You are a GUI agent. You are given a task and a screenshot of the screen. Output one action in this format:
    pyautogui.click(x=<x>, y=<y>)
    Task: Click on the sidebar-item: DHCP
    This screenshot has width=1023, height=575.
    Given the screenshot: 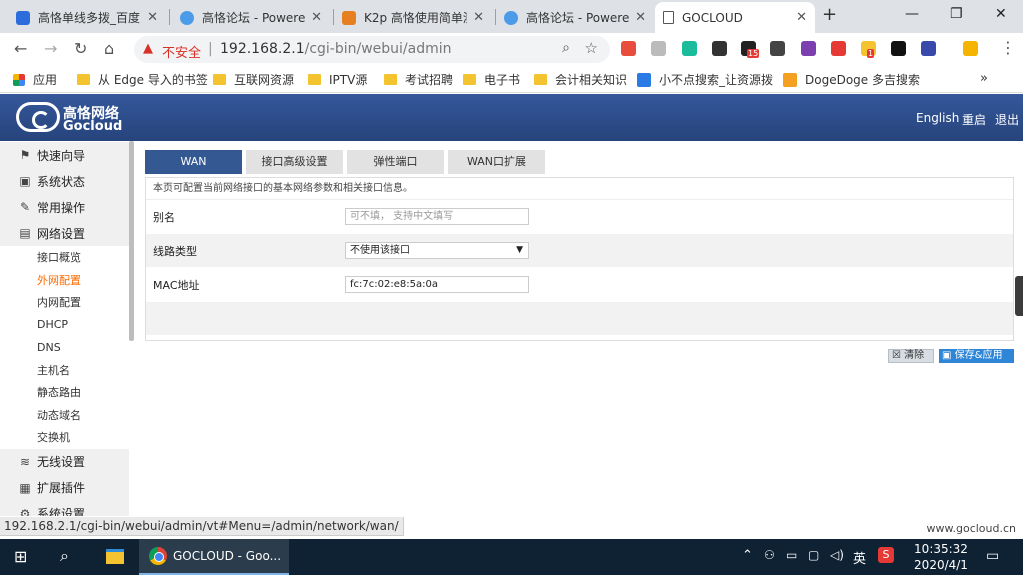 What is the action you would take?
    pyautogui.click(x=64, y=325)
    